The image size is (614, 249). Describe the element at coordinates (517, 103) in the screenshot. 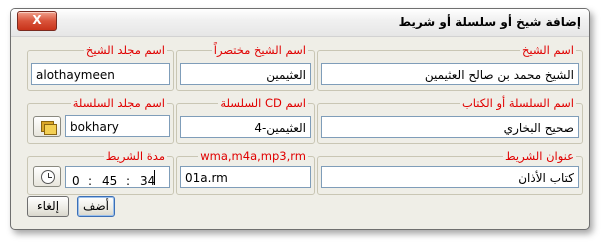

I see `series-name-label: اسم السلسلة أو الكتاب` at that location.